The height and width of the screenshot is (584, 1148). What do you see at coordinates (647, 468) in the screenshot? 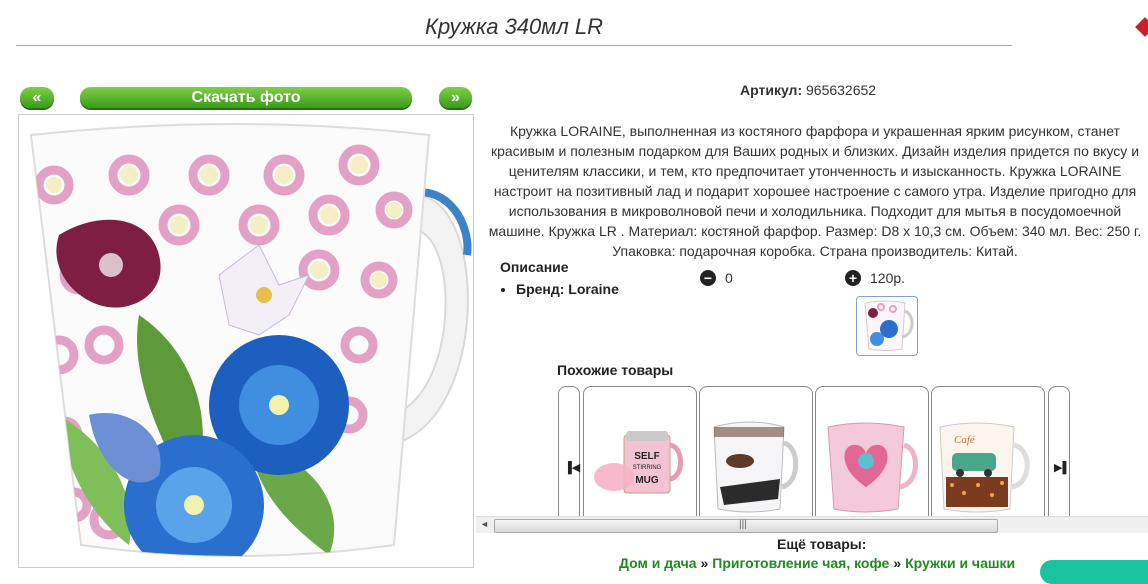
I see `mug-text-stirring: STIRRING` at bounding box center [647, 468].